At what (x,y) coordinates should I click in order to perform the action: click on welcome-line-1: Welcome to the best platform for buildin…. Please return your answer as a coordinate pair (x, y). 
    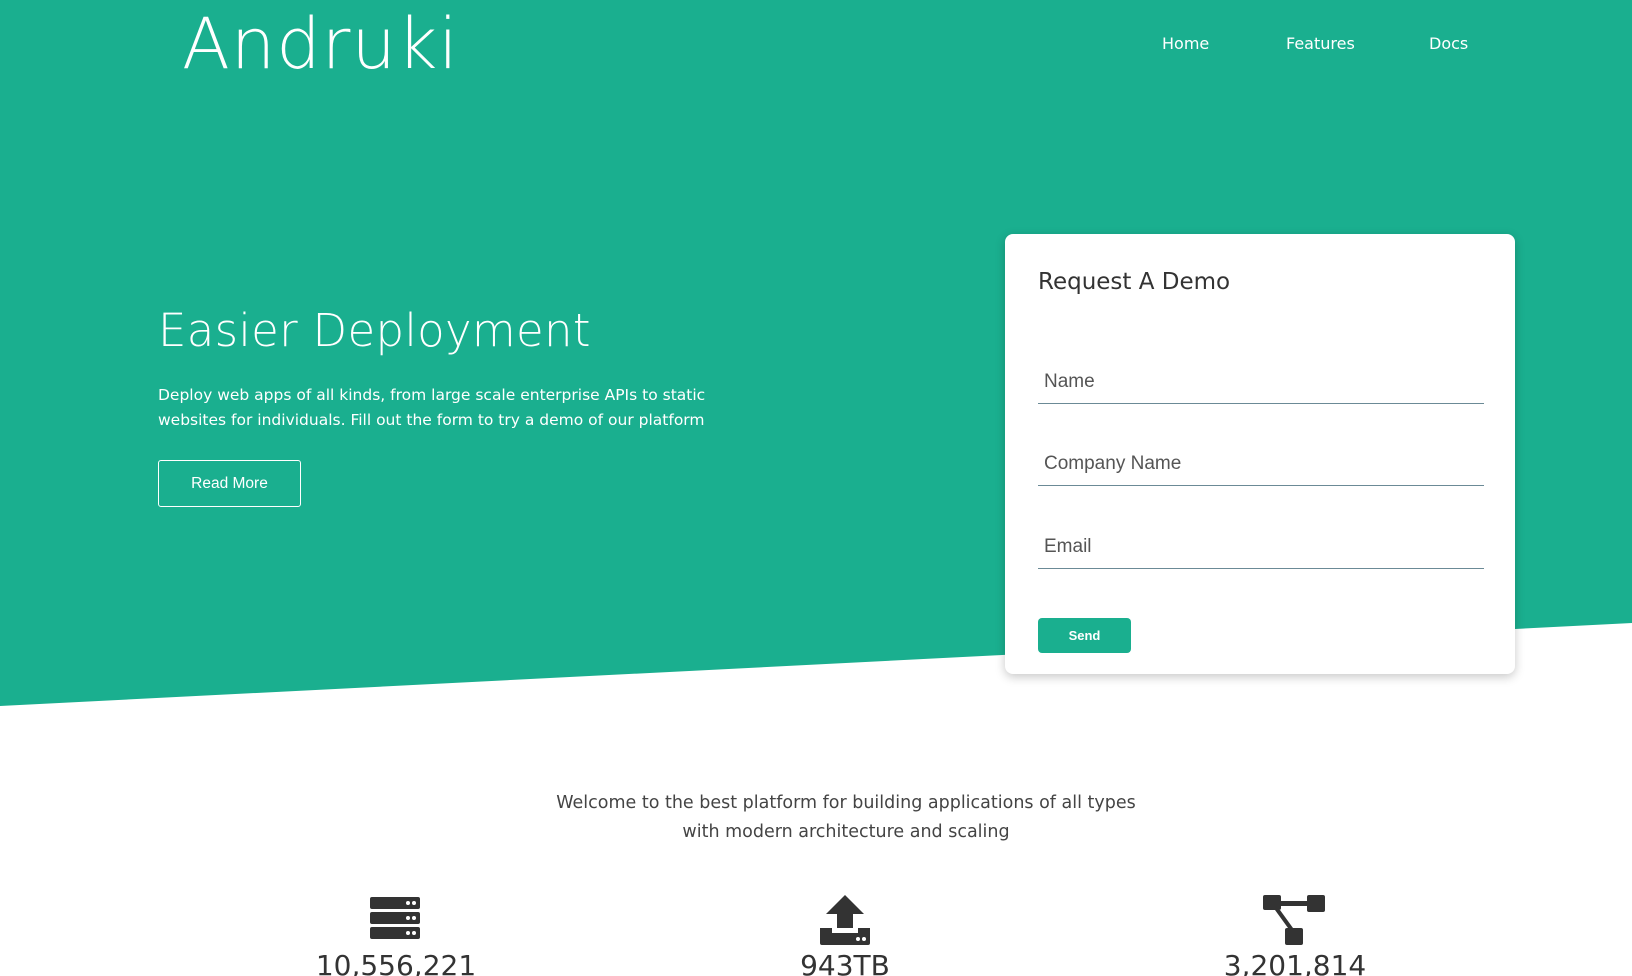
    Looking at the image, I should click on (846, 803).